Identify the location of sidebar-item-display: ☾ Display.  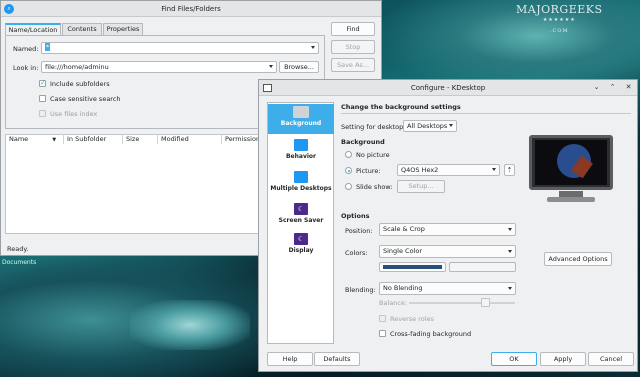
(301, 243).